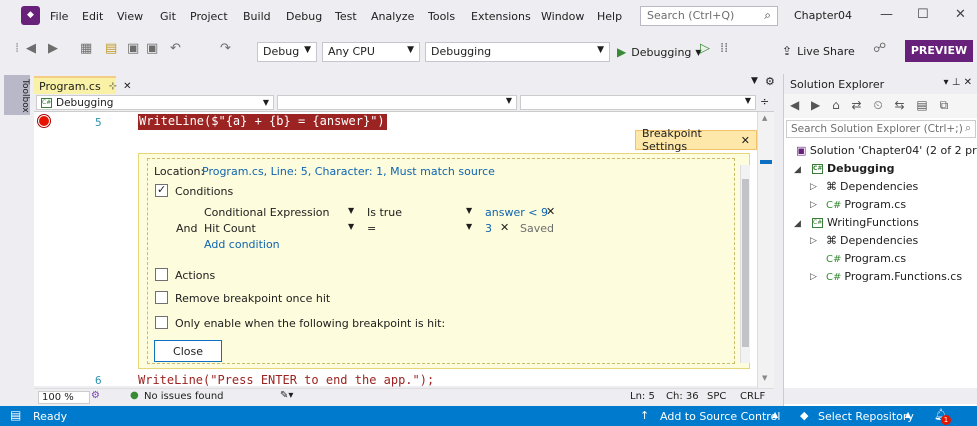  I want to click on config-dropdown: Debug ▼, so click(287, 52).